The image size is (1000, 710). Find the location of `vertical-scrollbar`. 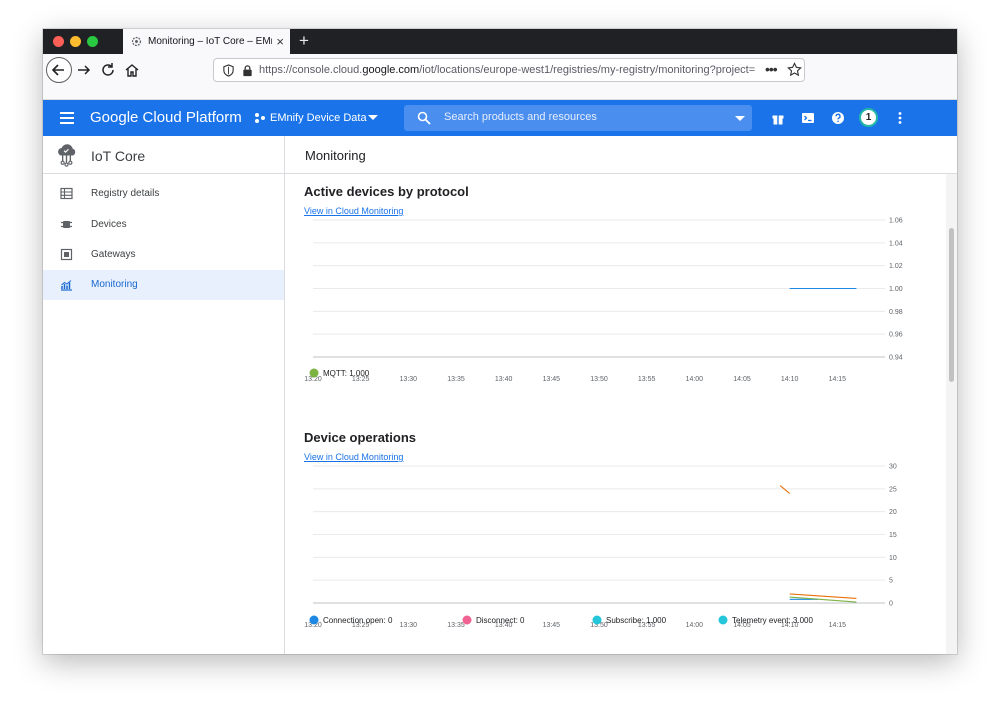

vertical-scrollbar is located at coordinates (951, 414).